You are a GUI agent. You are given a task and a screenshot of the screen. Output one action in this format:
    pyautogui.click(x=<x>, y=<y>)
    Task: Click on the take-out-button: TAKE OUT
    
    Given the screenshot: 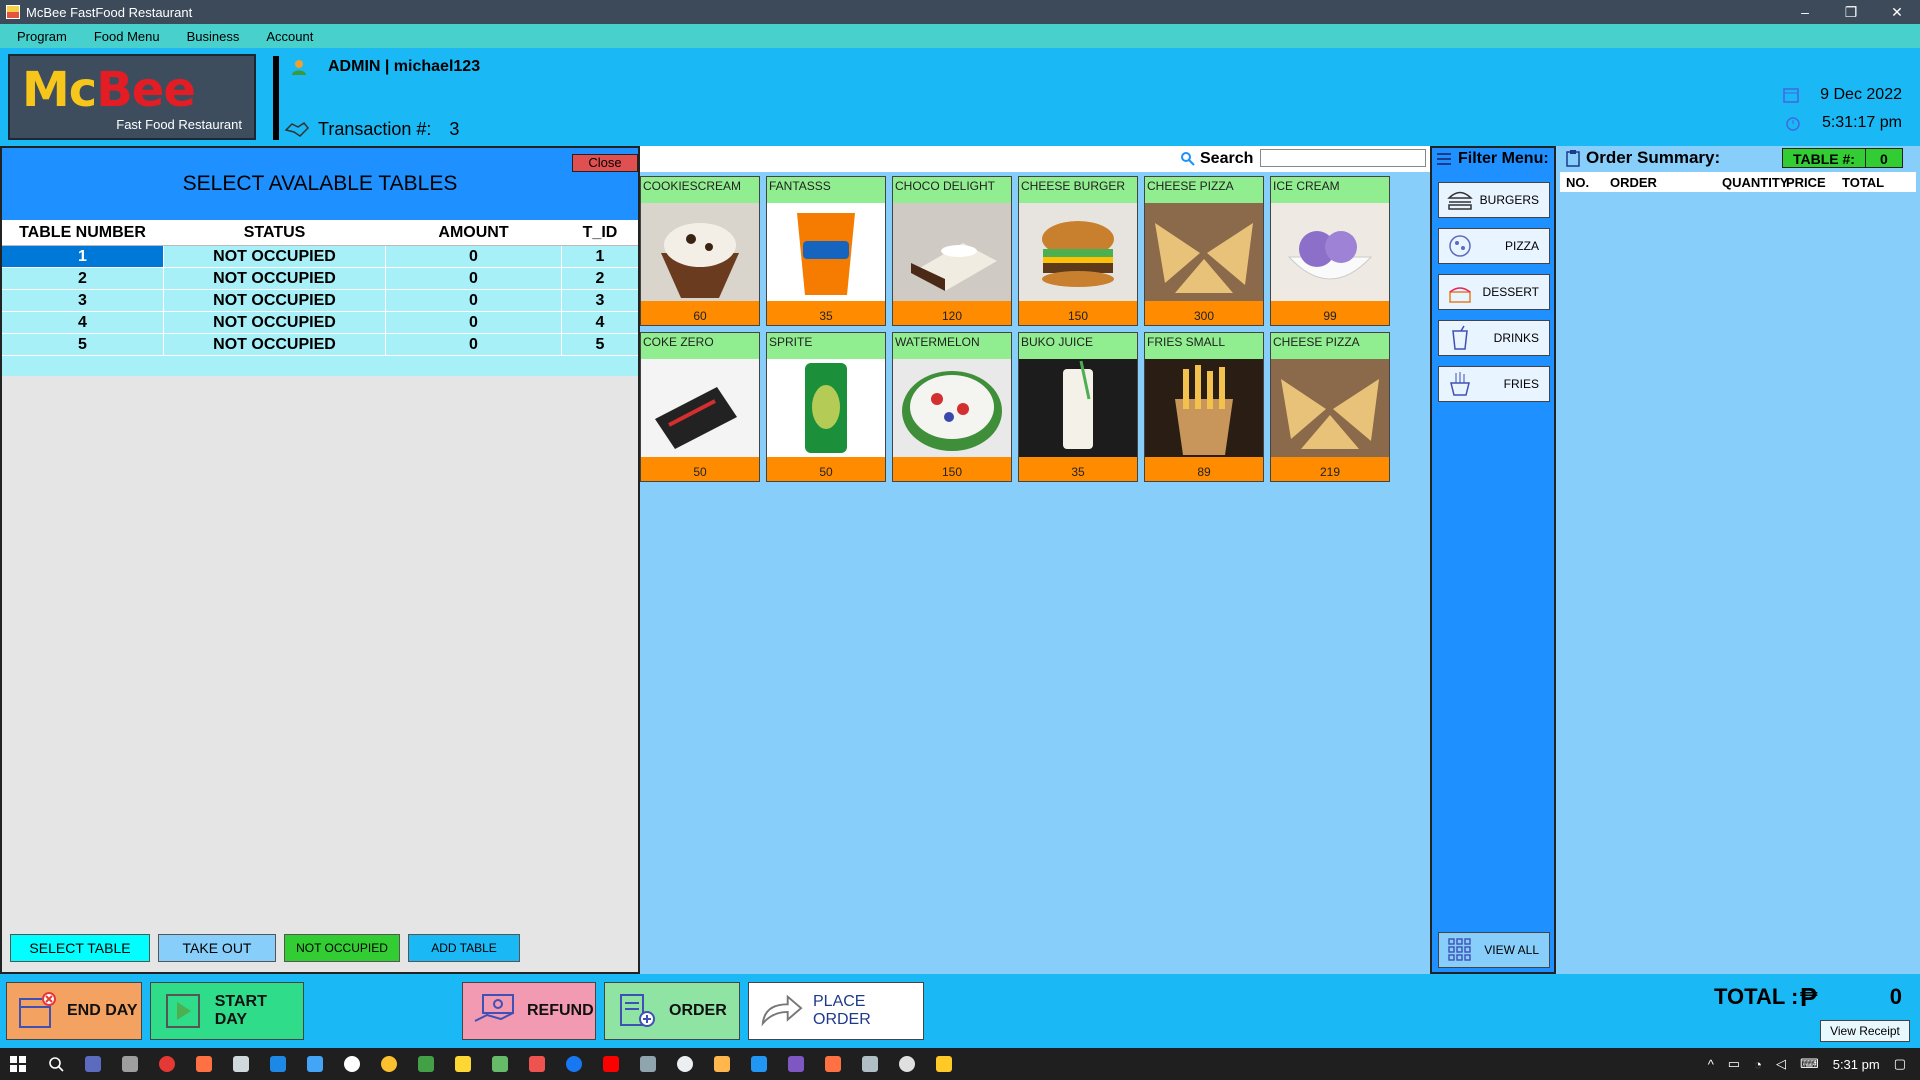 What is the action you would take?
    pyautogui.click(x=217, y=948)
    